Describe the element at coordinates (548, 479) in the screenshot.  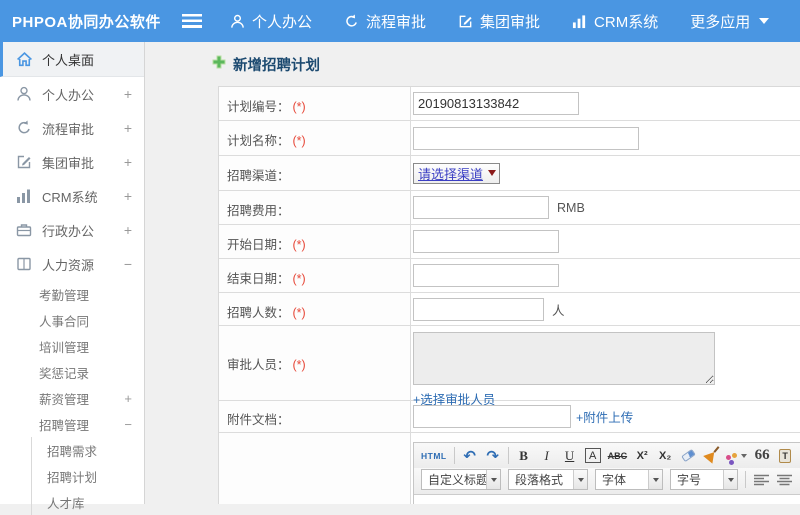
I see `paragraph-format-select: 段落格式` at that location.